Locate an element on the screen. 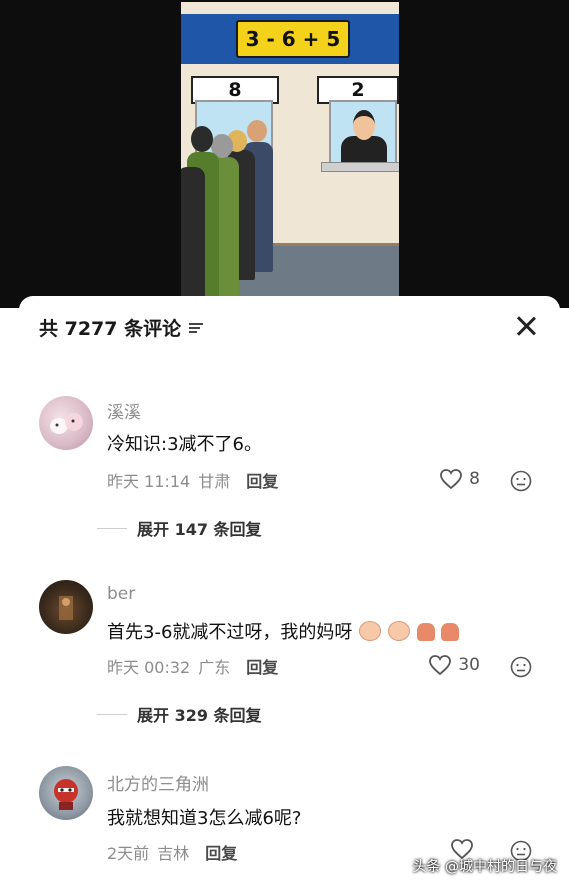 The width and height of the screenshot is (569, 886). comment-username: ber is located at coordinates (121, 594).